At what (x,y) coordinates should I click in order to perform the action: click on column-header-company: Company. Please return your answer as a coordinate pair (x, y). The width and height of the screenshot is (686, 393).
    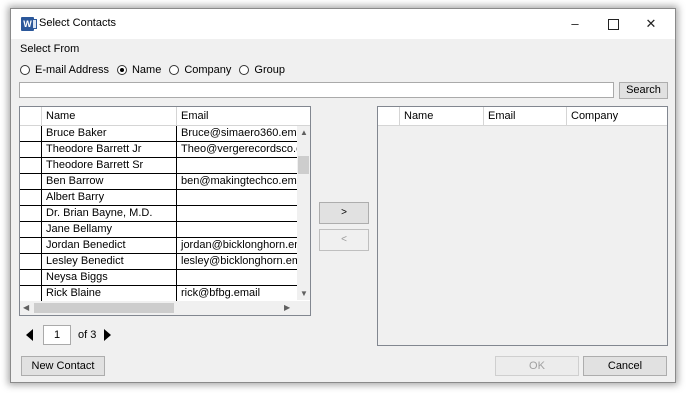
    Looking at the image, I should click on (617, 116).